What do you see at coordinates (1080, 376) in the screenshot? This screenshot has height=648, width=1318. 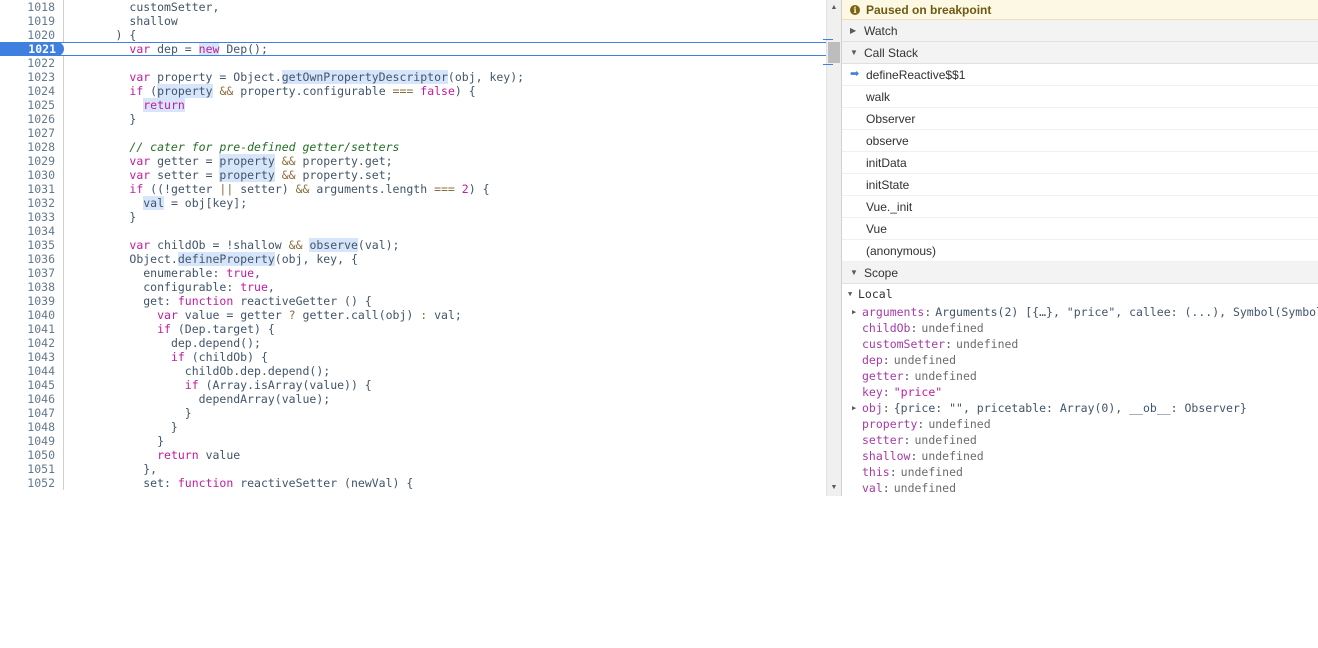 I see `scope-variable-row: ▶getter:undefined` at bounding box center [1080, 376].